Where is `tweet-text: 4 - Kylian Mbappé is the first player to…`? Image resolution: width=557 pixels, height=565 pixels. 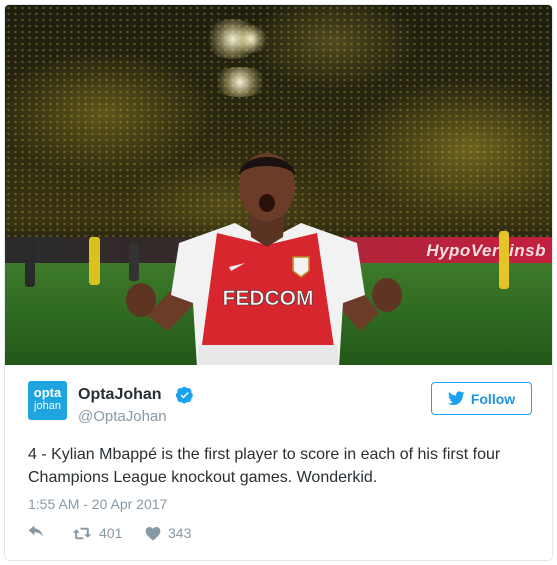 tweet-text: 4 - Kylian Mbappé is the first player to… is located at coordinates (264, 466).